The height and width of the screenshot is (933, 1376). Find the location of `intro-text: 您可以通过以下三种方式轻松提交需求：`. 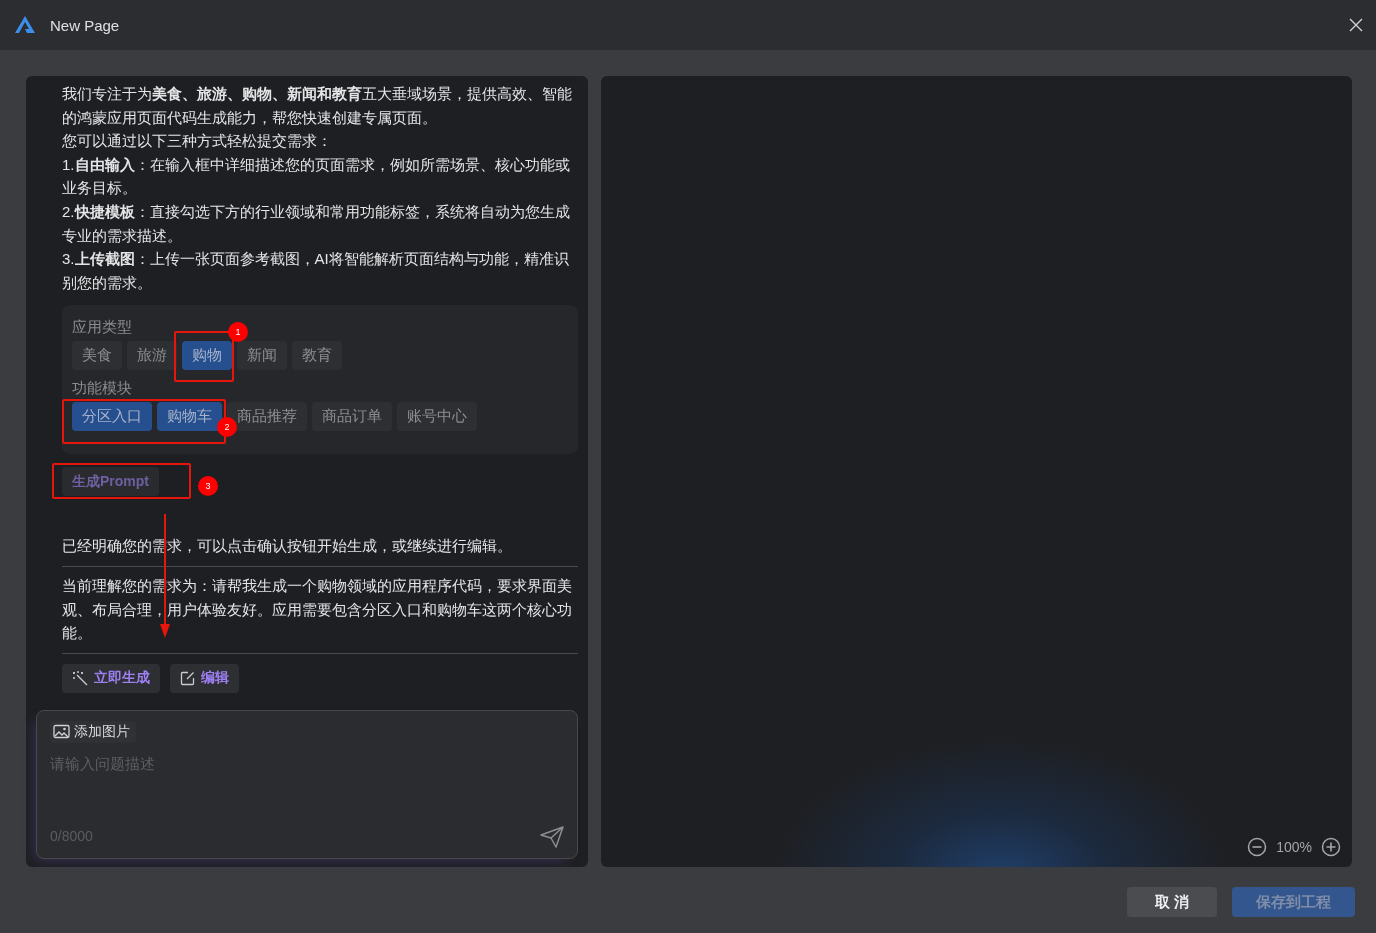

intro-text: 您可以通过以下三种方式轻松提交需求： is located at coordinates (197, 141).